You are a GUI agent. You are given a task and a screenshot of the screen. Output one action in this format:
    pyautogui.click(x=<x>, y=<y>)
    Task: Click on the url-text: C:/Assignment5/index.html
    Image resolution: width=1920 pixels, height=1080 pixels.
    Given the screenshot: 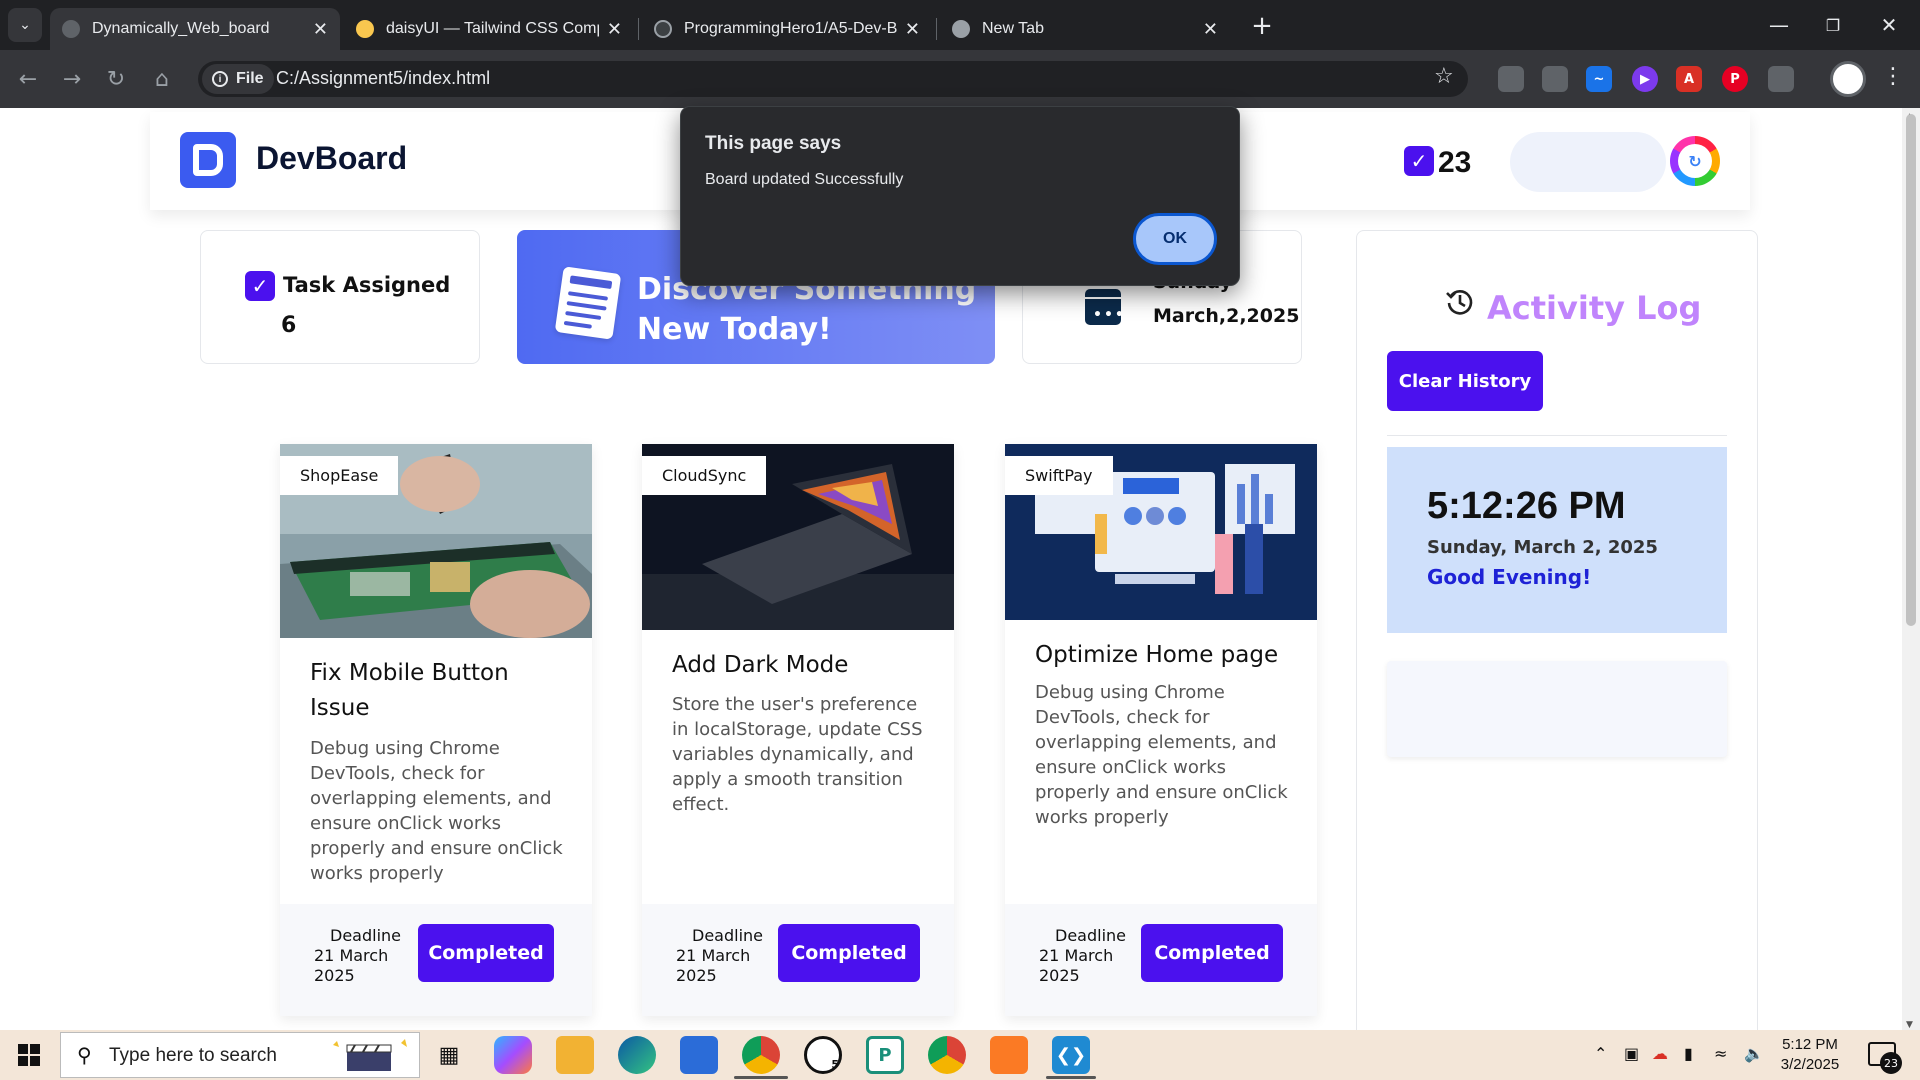 What is the action you would take?
    pyautogui.click(x=383, y=78)
    